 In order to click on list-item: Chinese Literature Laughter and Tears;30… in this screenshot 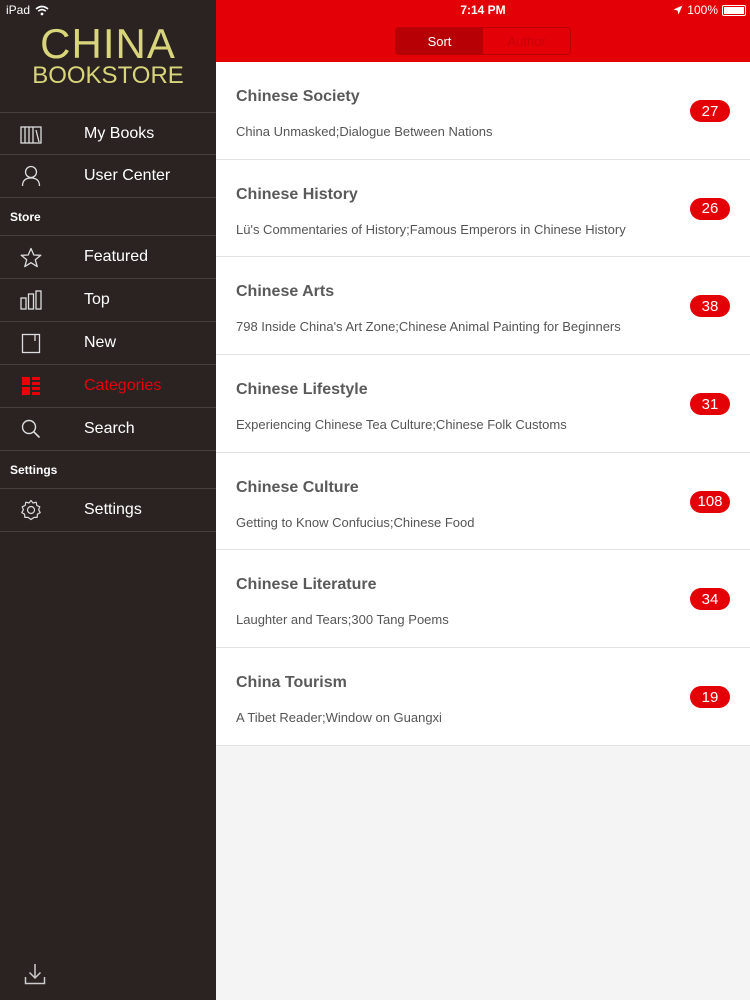, I will do `click(483, 599)`.